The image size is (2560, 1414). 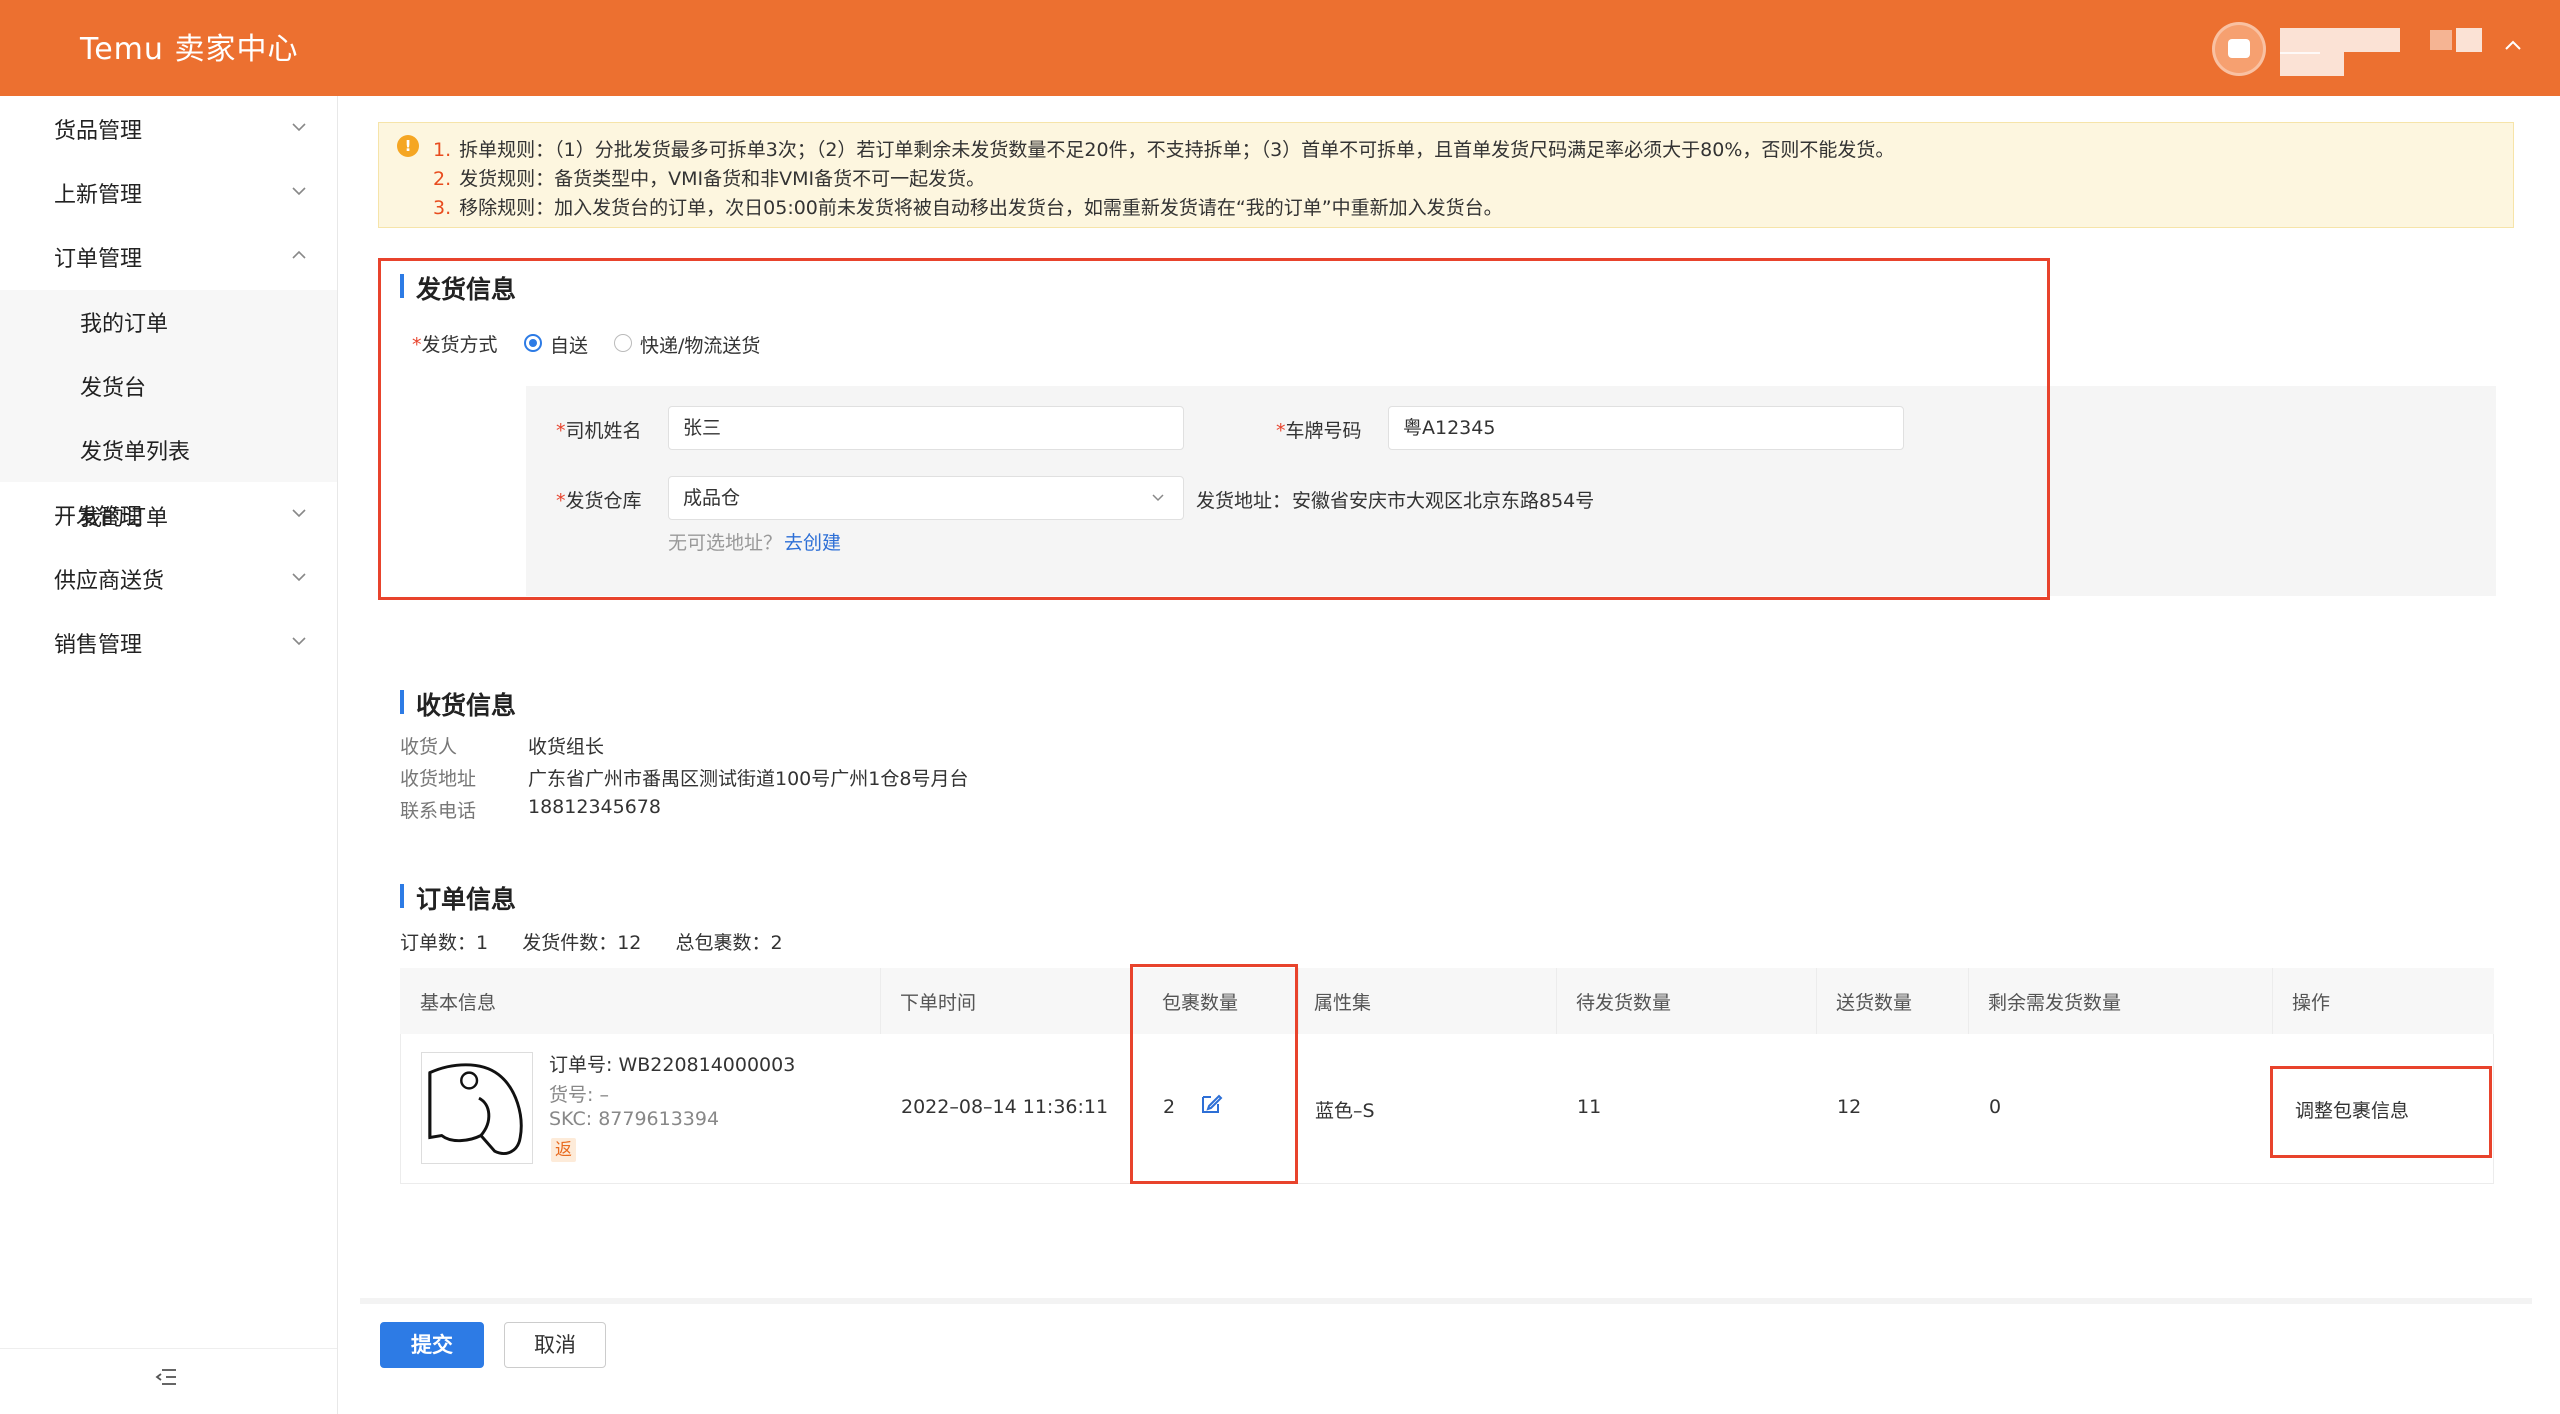 I want to click on product-image-icon, so click(x=475, y=1109).